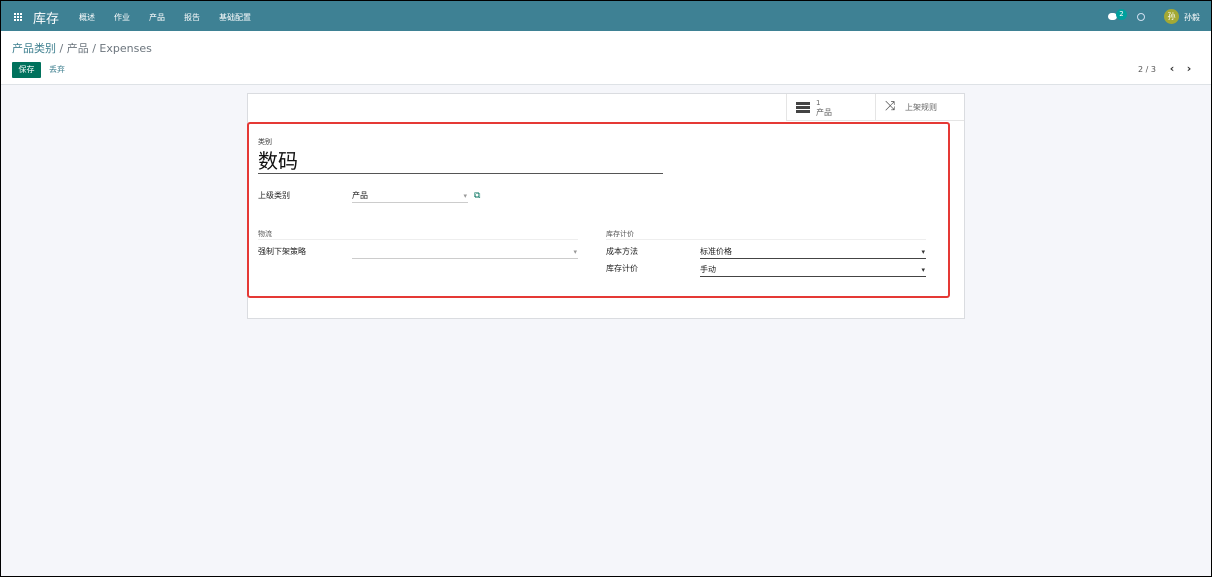 The width and height of the screenshot is (1212, 577). I want to click on pager-value: 2 / 3, so click(1147, 69).